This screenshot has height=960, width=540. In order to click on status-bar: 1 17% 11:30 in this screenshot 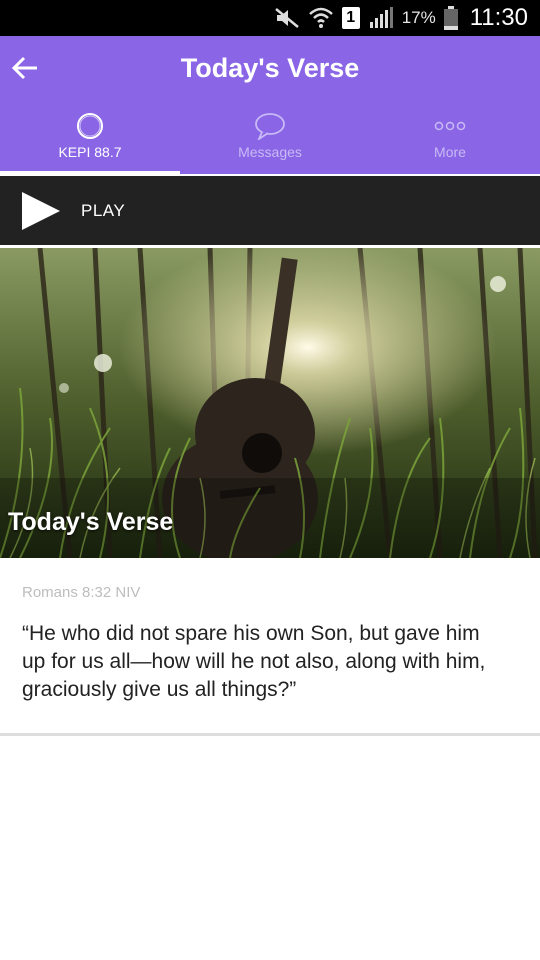, I will do `click(270, 18)`.